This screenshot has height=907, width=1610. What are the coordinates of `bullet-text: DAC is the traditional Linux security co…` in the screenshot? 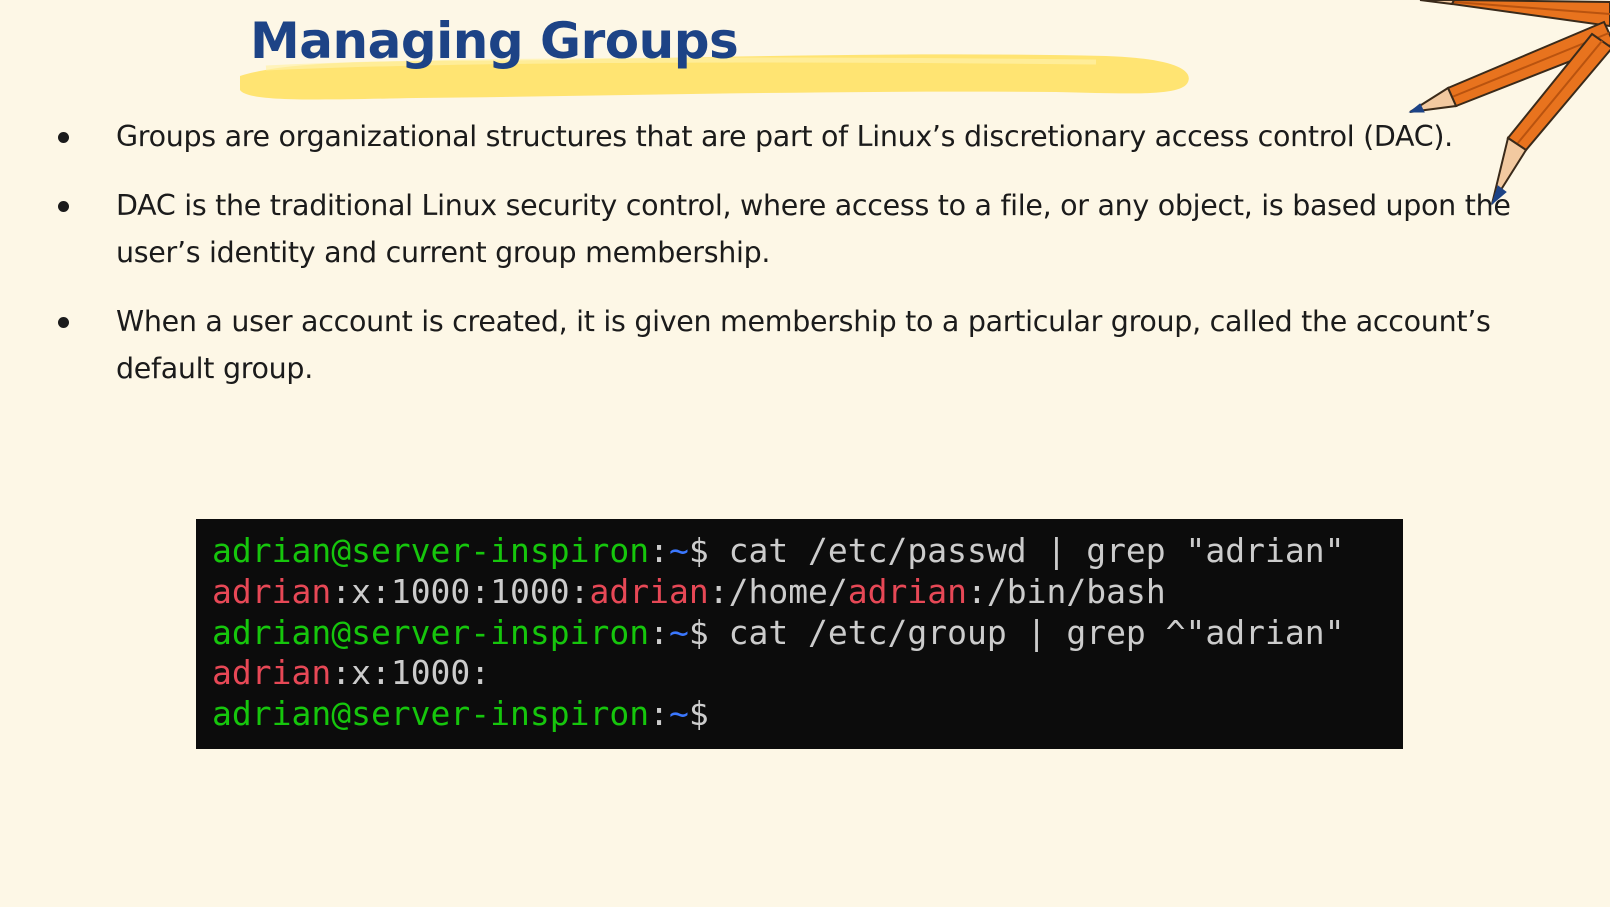 It's located at (813, 229).